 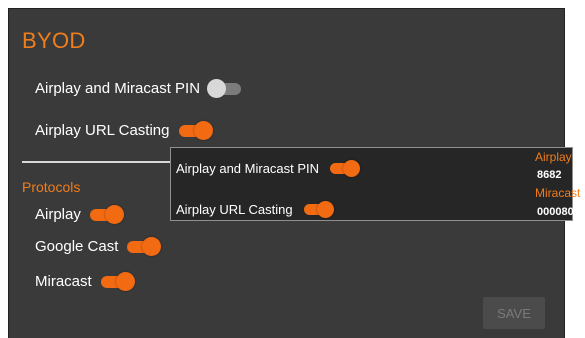 I want to click on airplay-pin-value: 8682, so click(x=549, y=175).